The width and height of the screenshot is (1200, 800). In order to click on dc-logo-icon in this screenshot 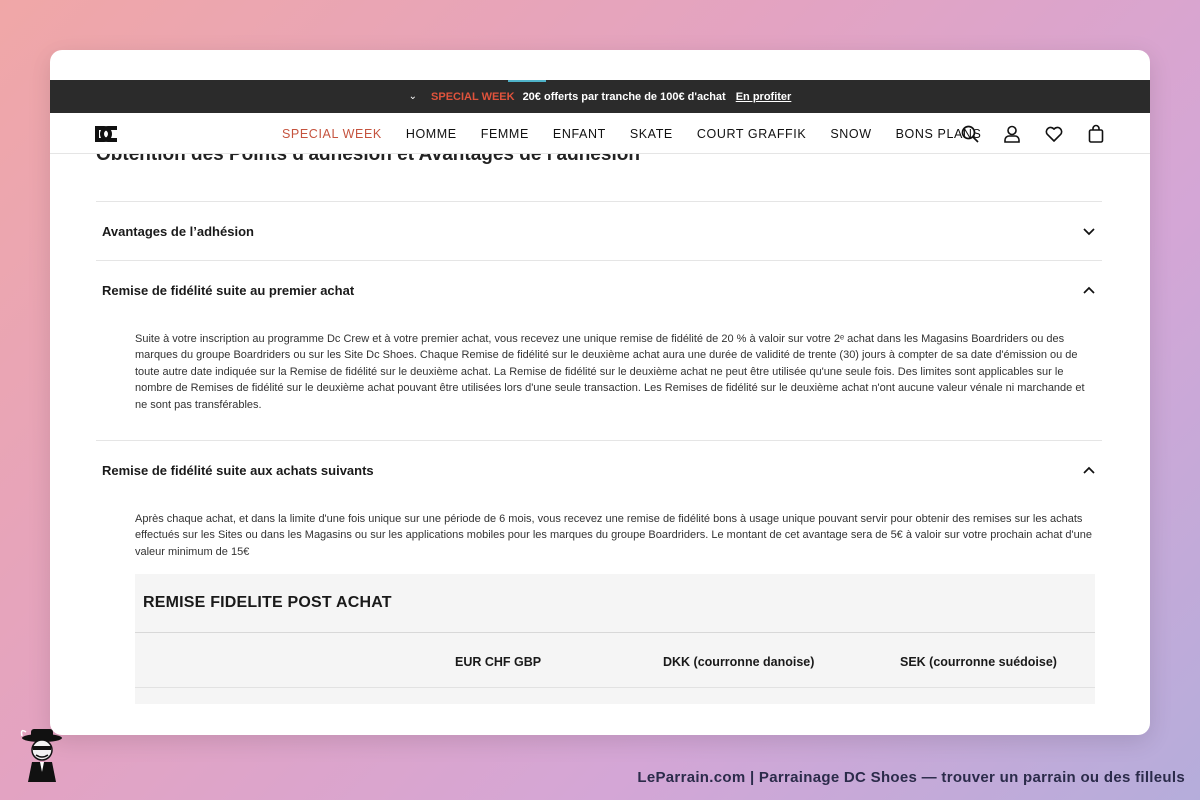, I will do `click(106, 134)`.